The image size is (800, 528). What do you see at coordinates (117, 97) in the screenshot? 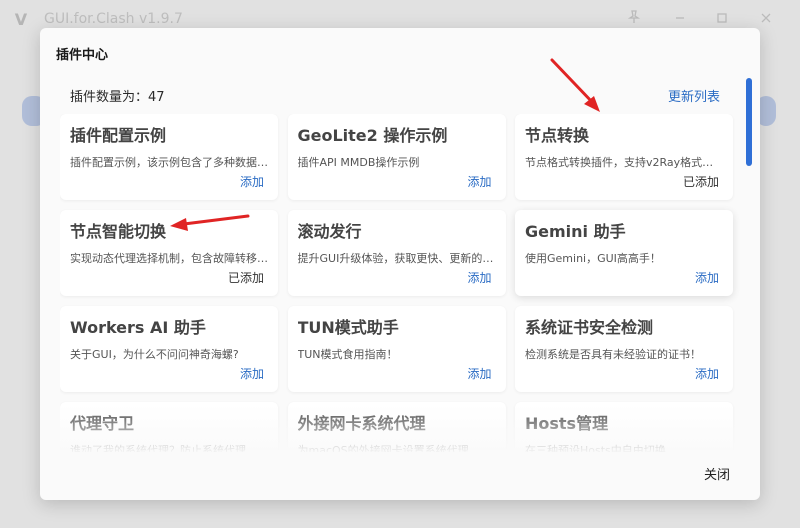
I see `plugin-count-label: 插件数量为：47` at bounding box center [117, 97].